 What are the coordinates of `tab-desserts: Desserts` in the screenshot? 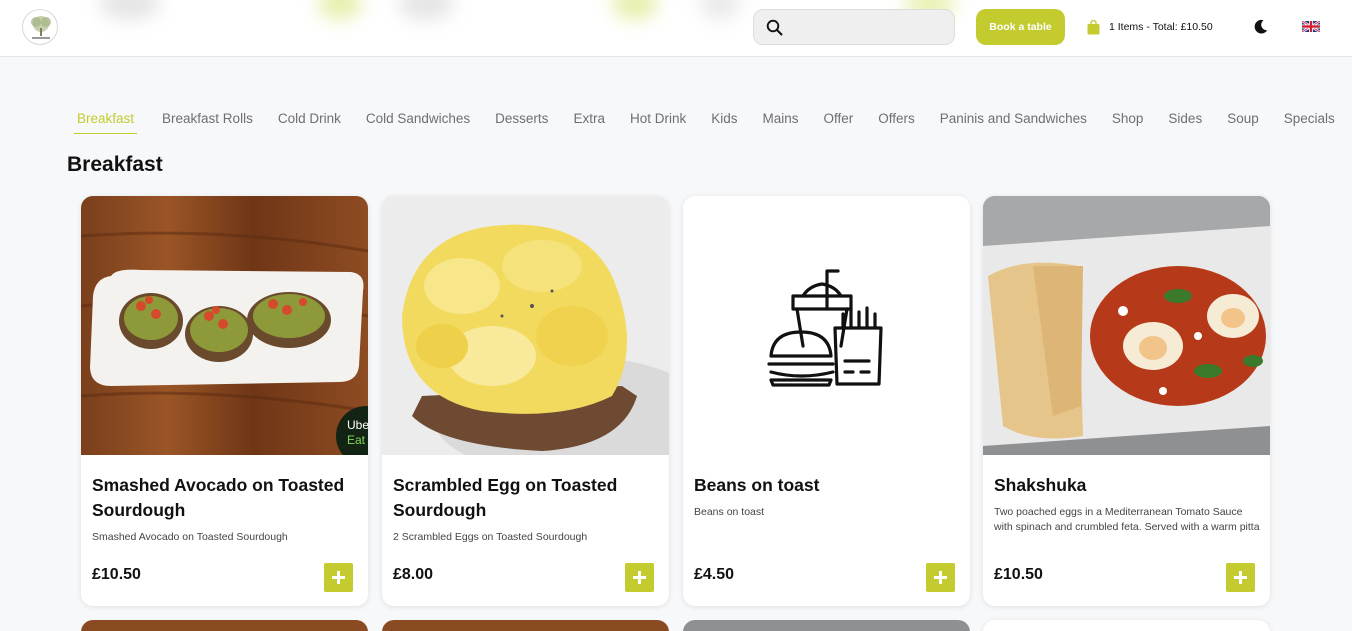 It's located at (521, 122).